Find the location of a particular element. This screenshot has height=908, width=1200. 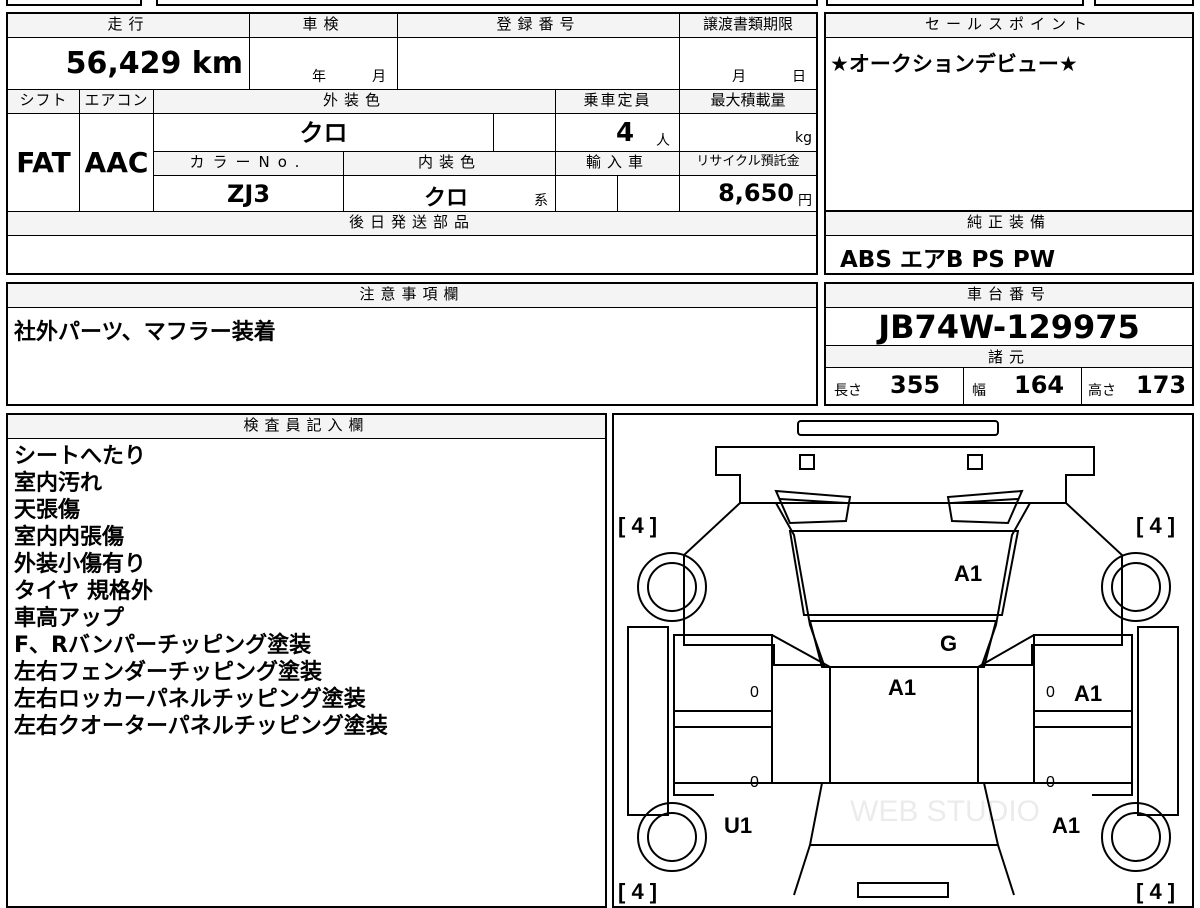

tire-rear-right: [ 4 ] is located at coordinates (1155, 891).